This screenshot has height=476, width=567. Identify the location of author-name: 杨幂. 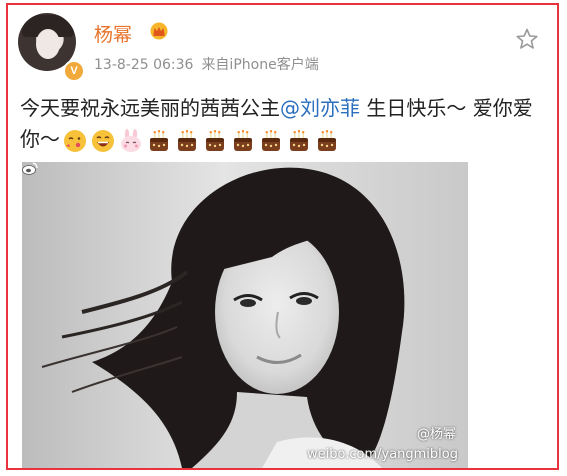
(113, 33).